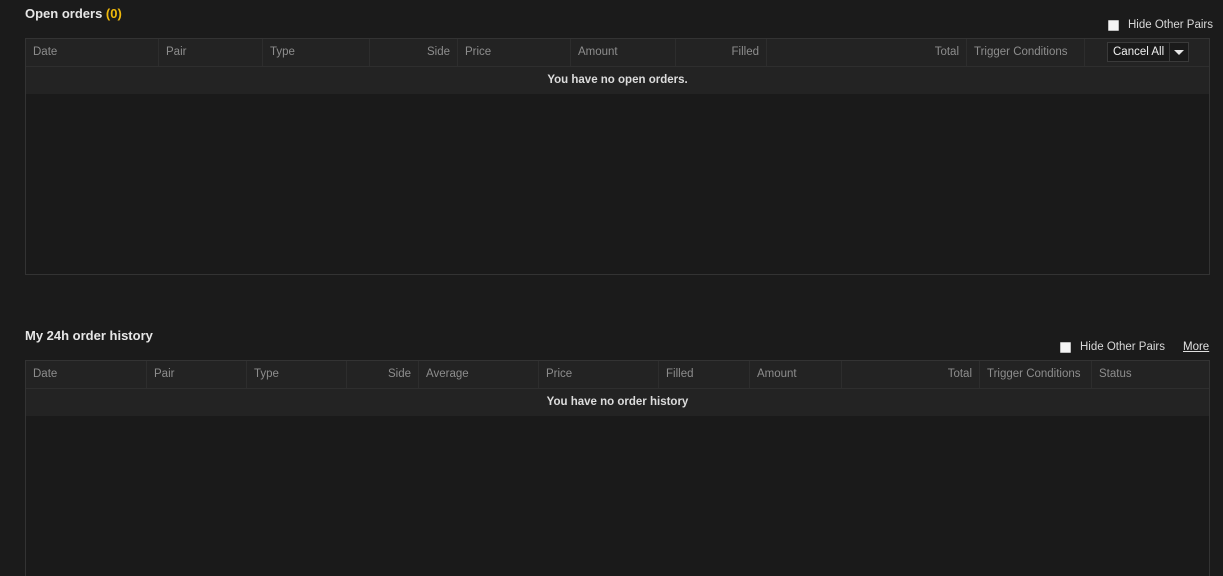  I want to click on hide-other-pairs-label-history: Hide Other Pairs, so click(1123, 347).